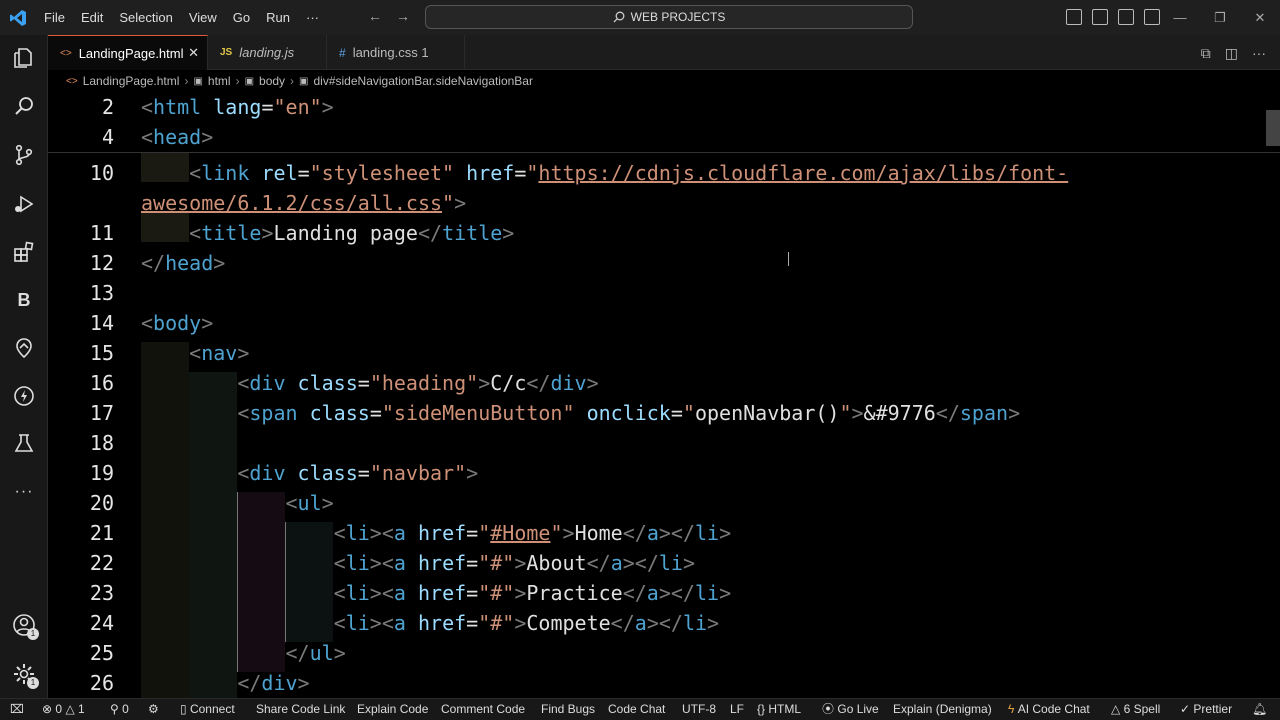 The image size is (1280, 720). What do you see at coordinates (1126, 17) in the screenshot?
I see `toggle-secondary-sidebar-icon` at bounding box center [1126, 17].